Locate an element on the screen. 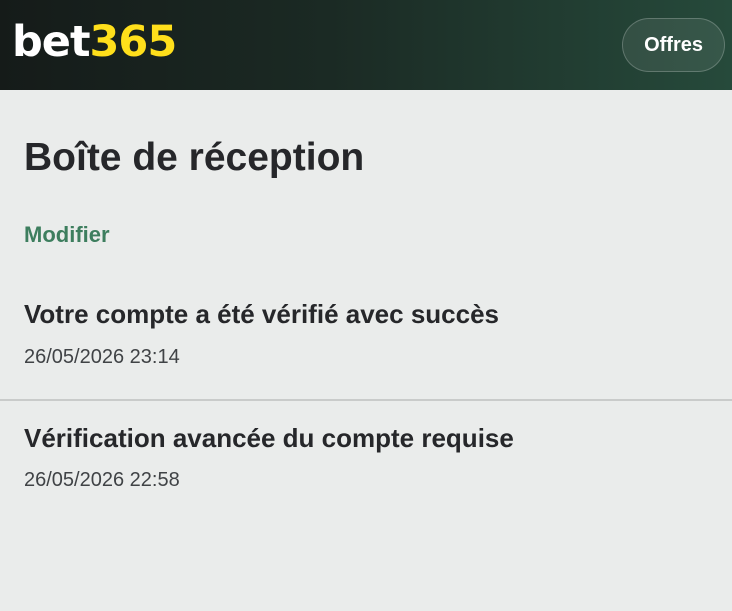  logo-text-bet: bet is located at coordinates (51, 41).